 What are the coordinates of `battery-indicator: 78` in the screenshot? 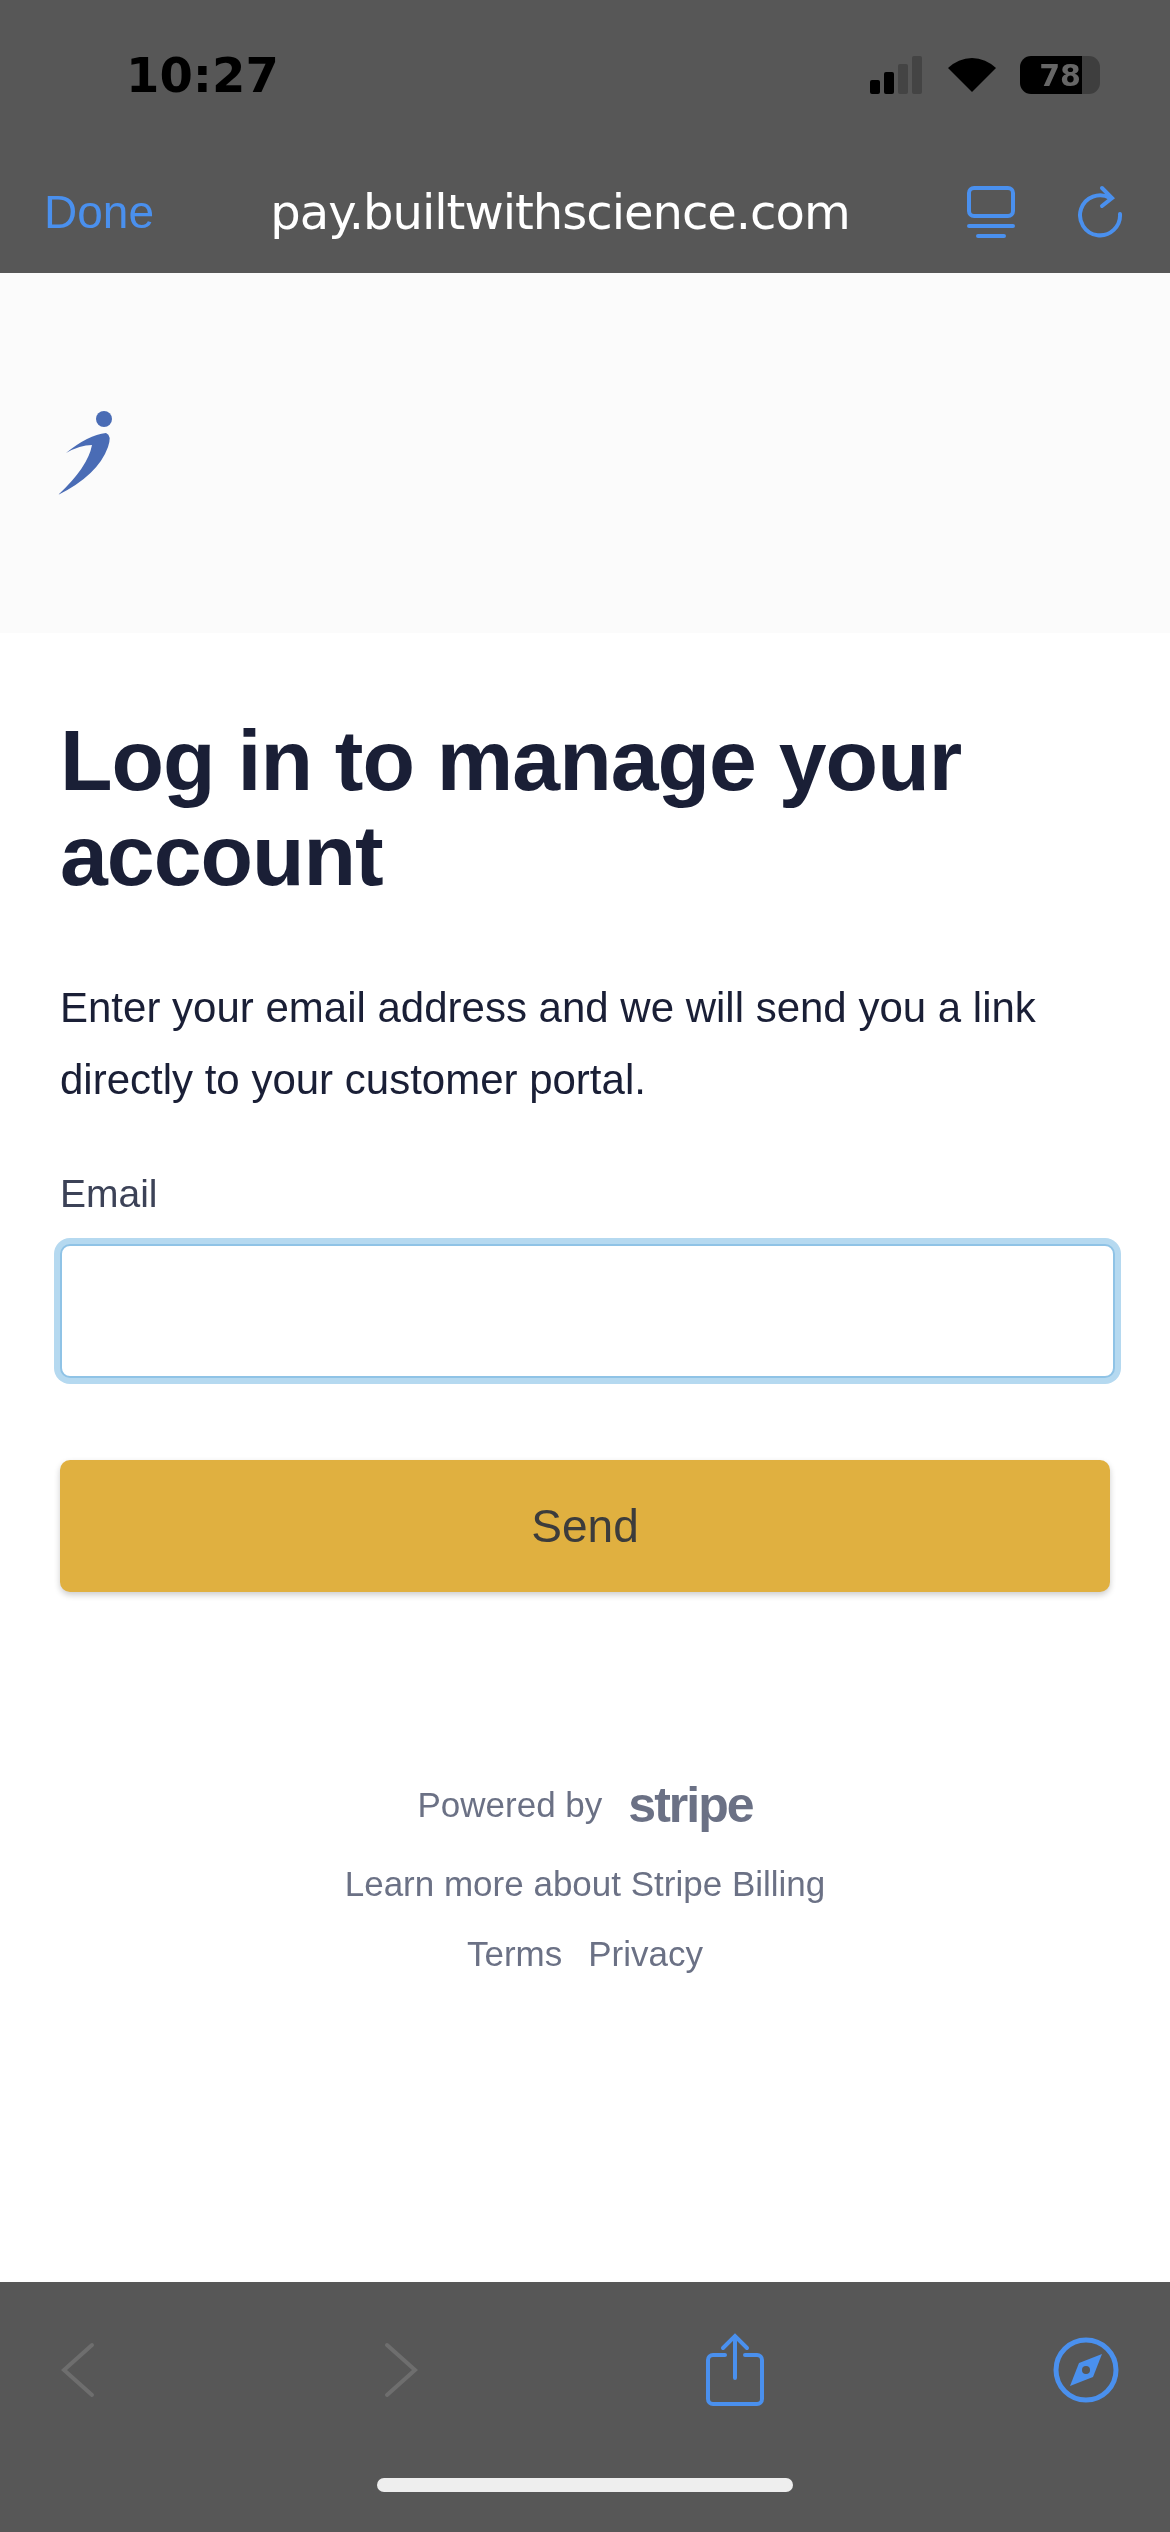 It's located at (1060, 75).